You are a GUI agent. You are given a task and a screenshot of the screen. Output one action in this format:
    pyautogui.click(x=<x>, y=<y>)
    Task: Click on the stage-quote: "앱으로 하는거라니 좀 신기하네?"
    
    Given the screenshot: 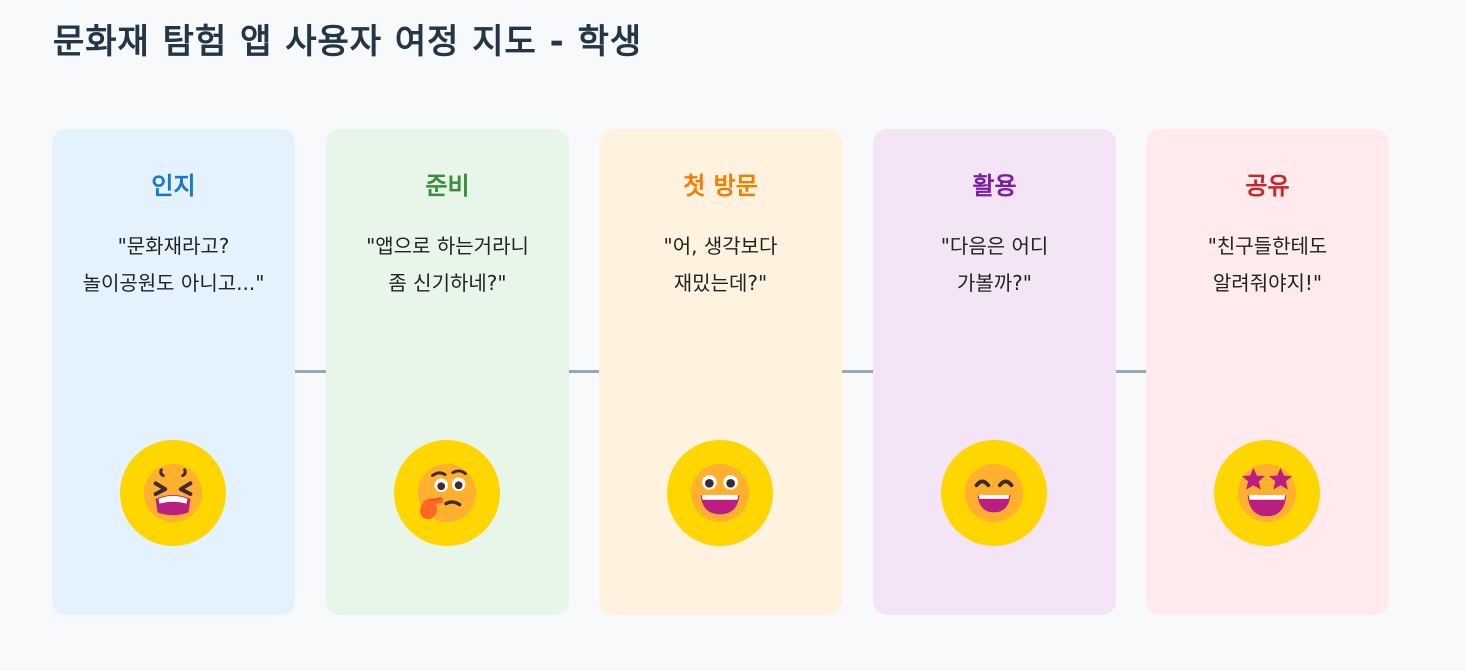 What is the action you would take?
    pyautogui.click(x=447, y=264)
    